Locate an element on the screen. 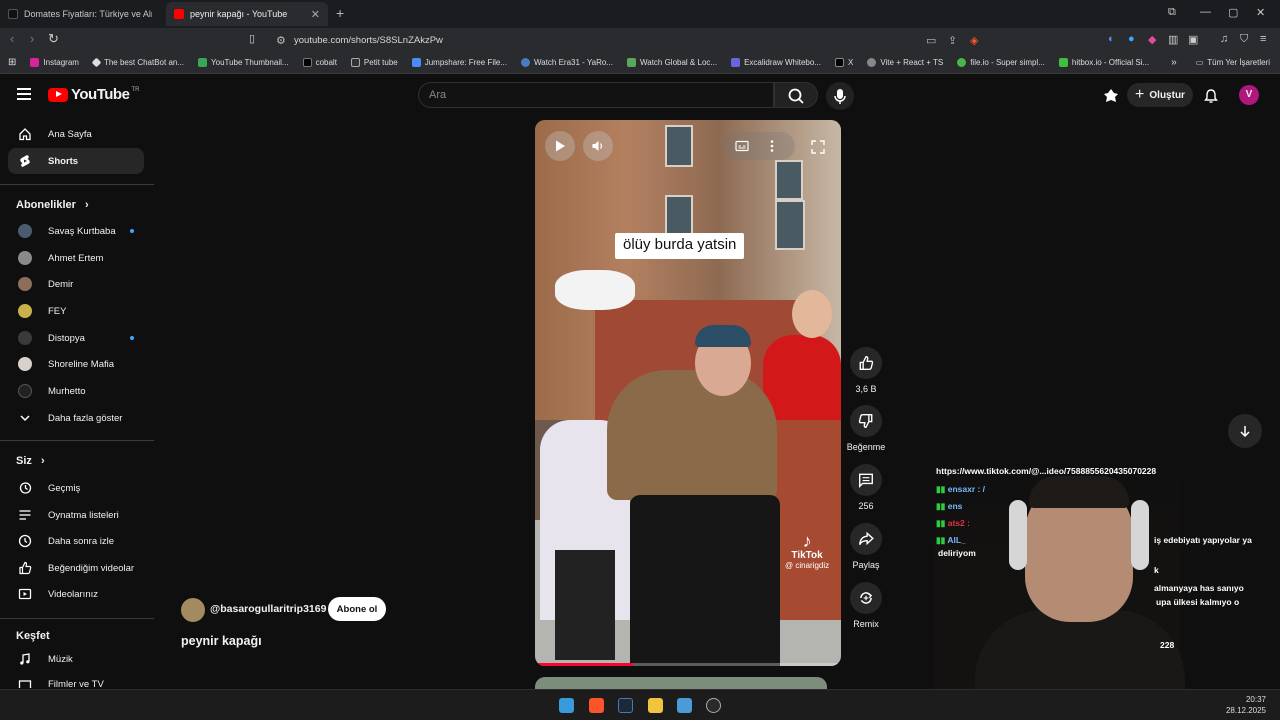 The width and height of the screenshot is (1280, 720). youtube-logo: YouTube TR is located at coordinates (93, 94).